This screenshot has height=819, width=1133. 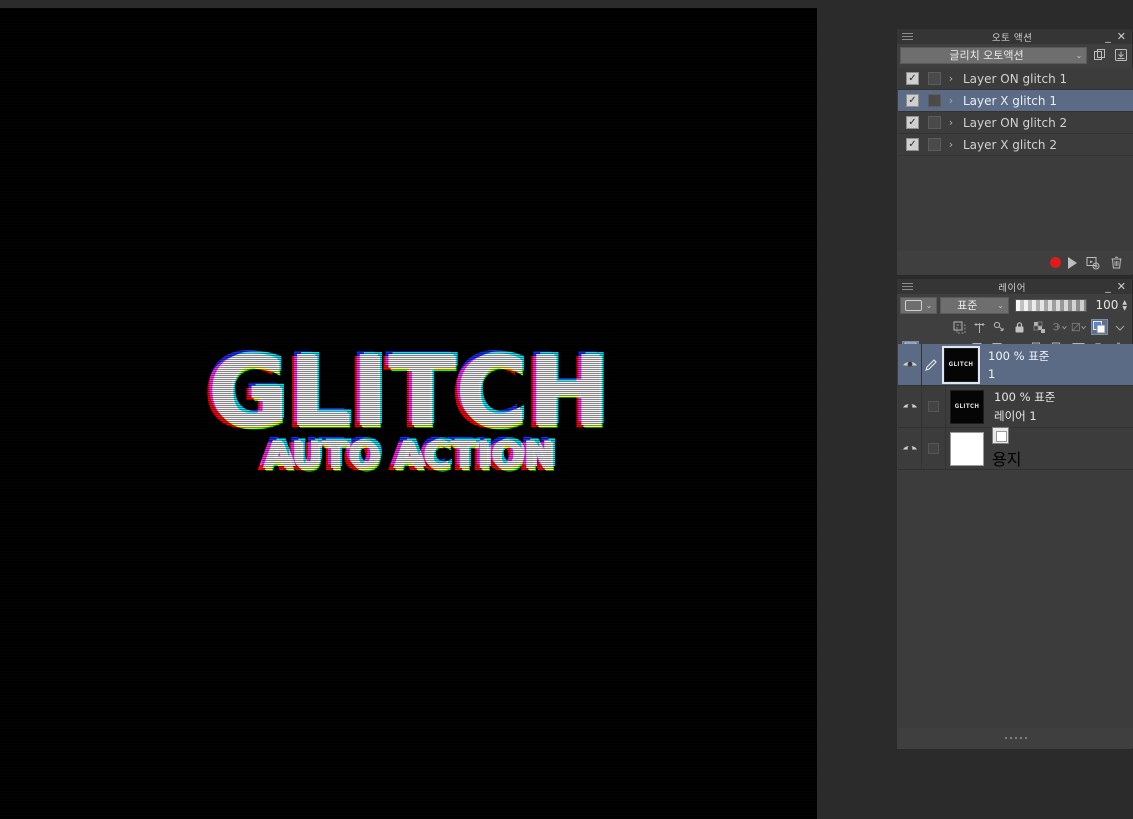 I want to click on lock-transparency-icon, so click(x=1039, y=327).